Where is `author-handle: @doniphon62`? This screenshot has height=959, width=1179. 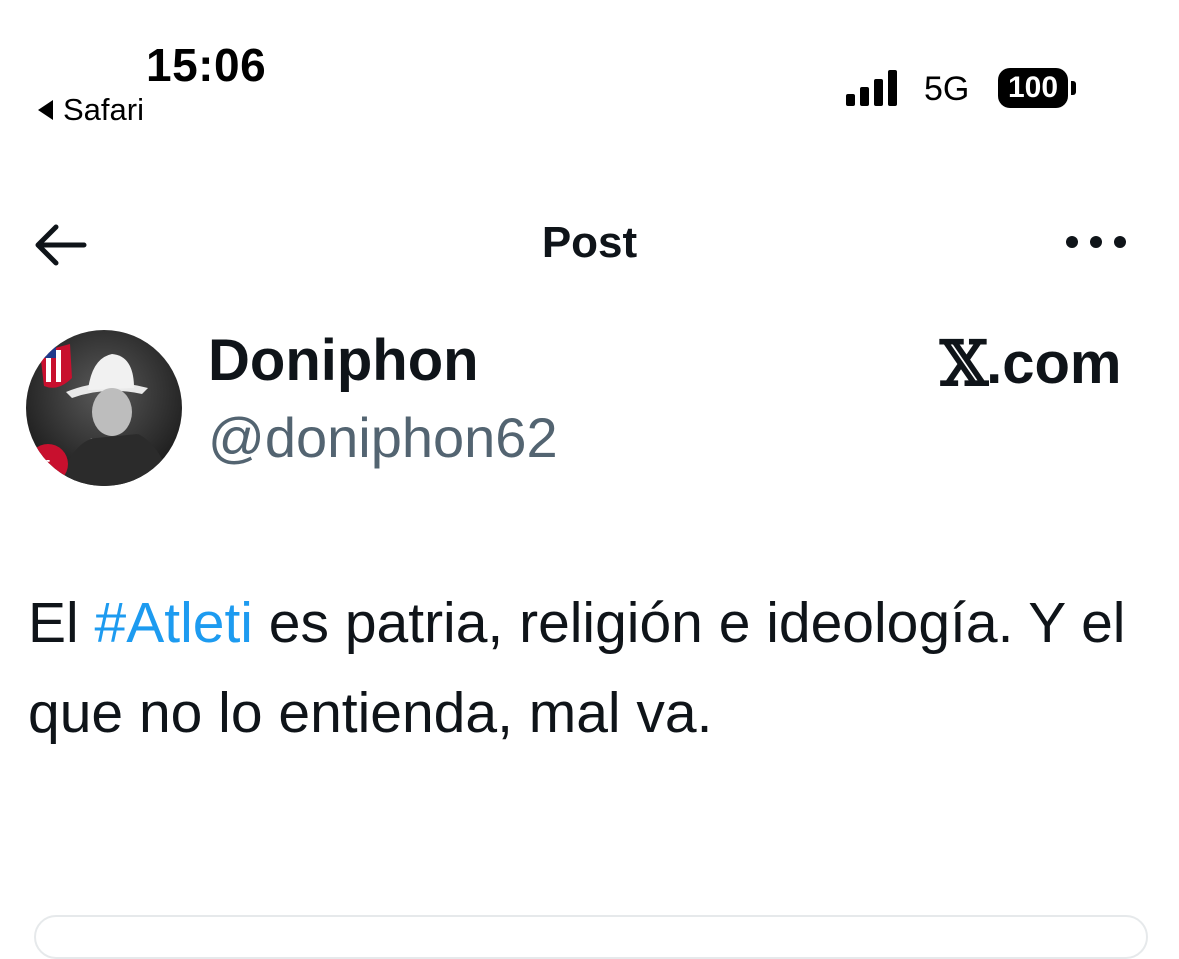 author-handle: @doniphon62 is located at coordinates (383, 437).